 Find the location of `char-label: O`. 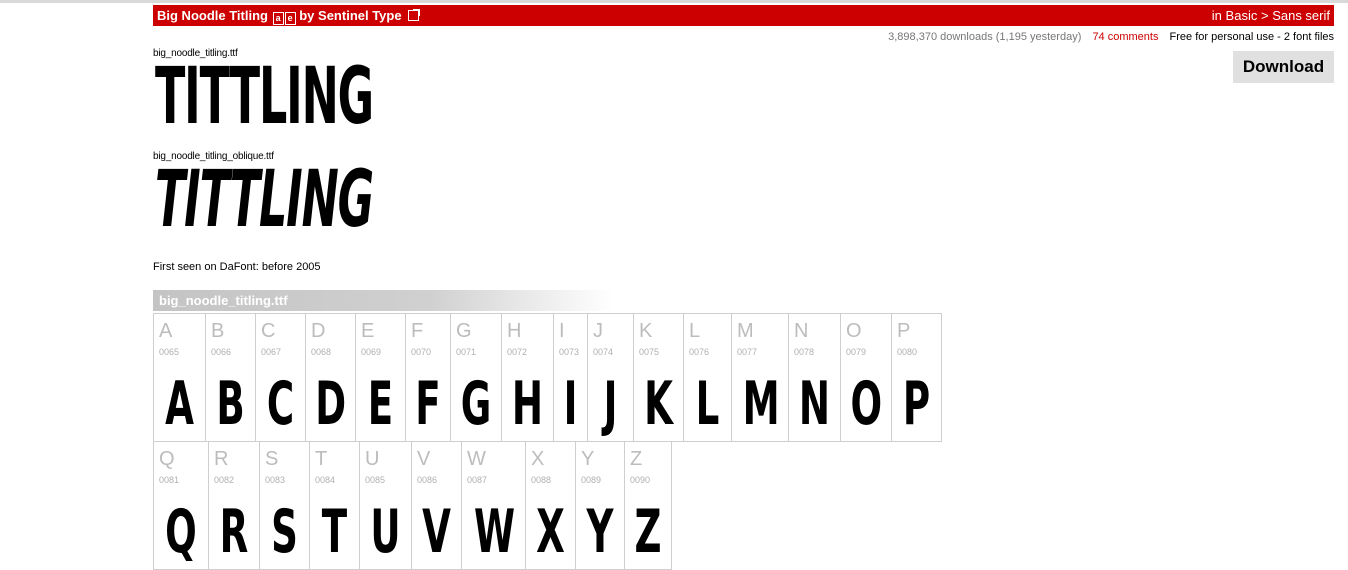

char-label: O is located at coordinates (854, 331).